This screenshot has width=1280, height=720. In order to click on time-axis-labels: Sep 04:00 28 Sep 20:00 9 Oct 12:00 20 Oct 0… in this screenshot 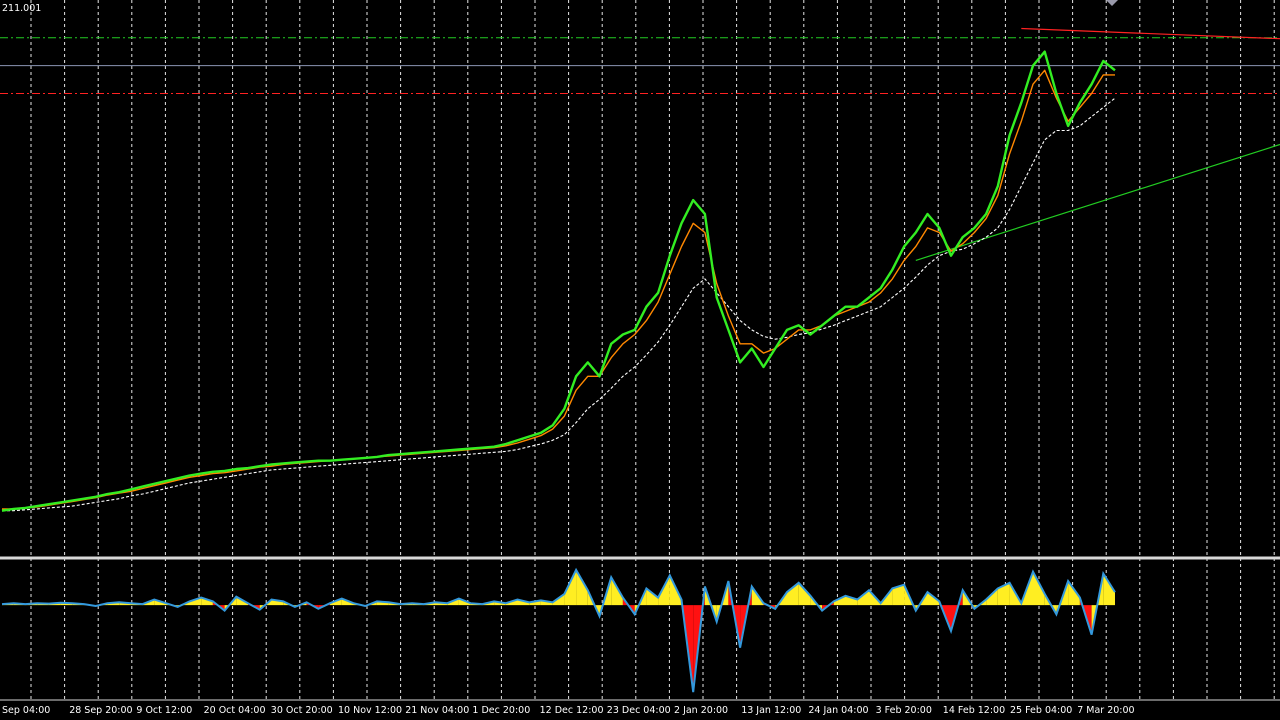, I will do `click(568, 710)`.